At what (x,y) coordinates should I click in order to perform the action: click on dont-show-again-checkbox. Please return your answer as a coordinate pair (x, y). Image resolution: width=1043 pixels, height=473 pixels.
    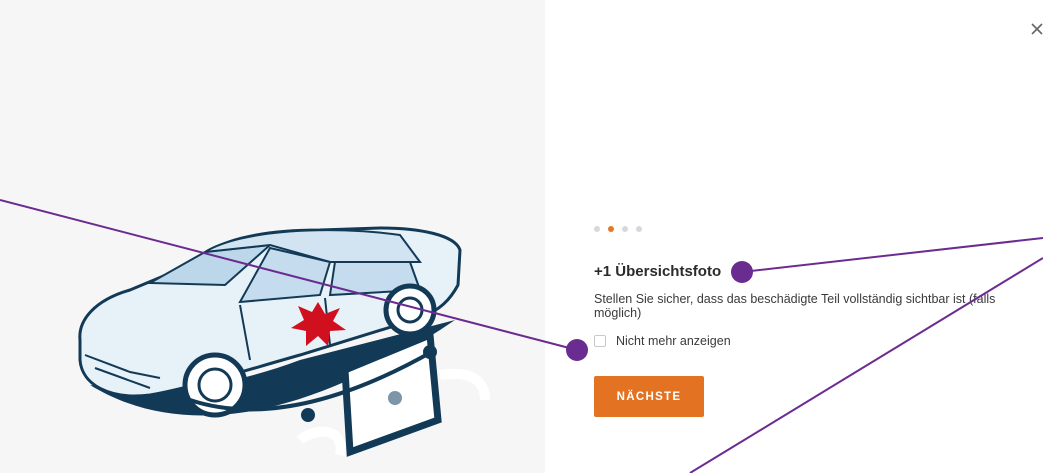
    Looking at the image, I should click on (600, 341).